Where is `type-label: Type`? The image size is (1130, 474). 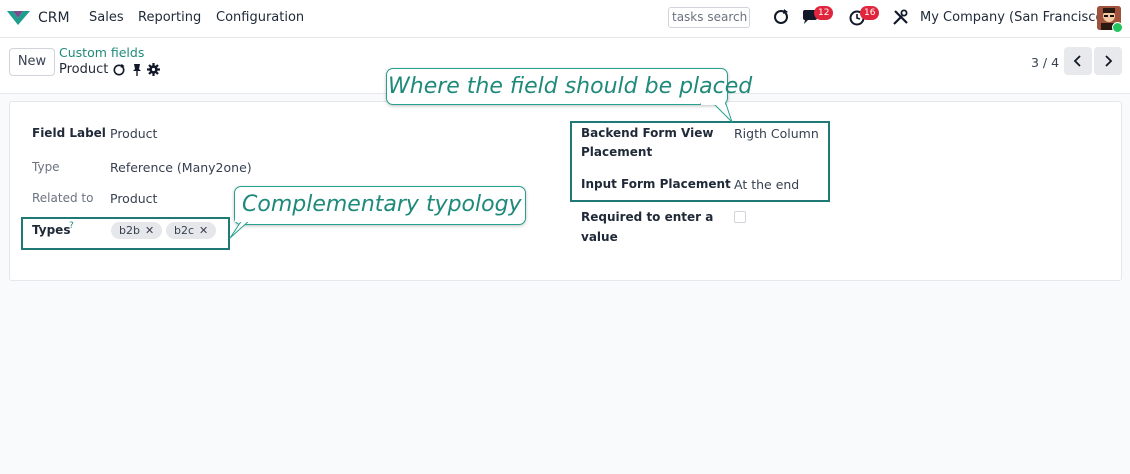 type-label: Type is located at coordinates (46, 167).